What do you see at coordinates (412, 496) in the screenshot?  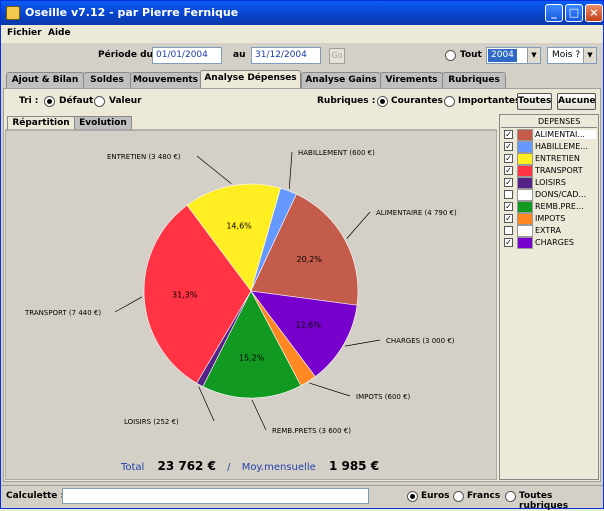 I see `euros-radio` at bounding box center [412, 496].